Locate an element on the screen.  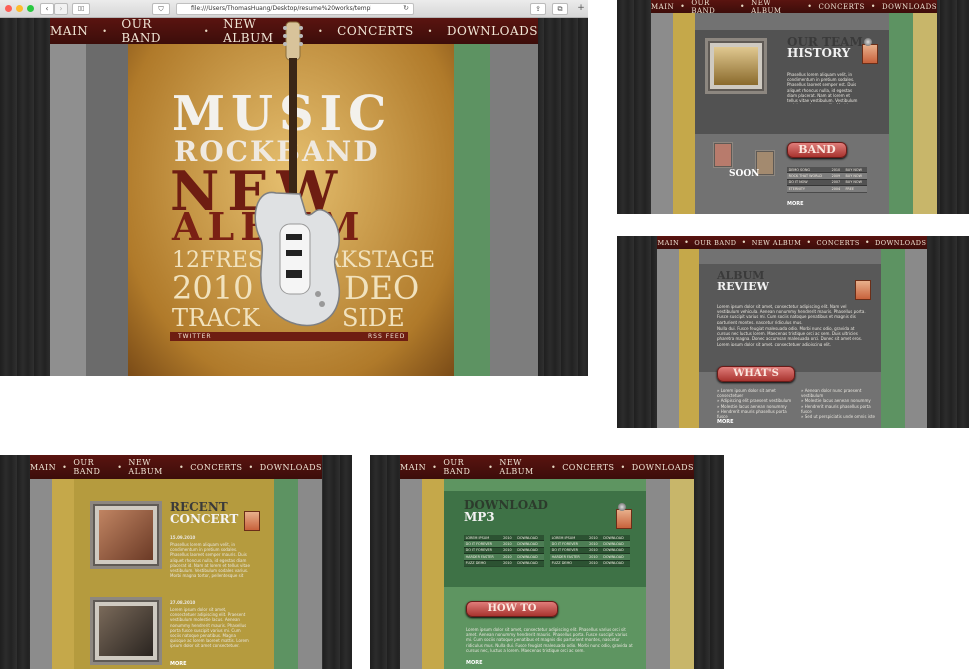
shield-icon: ⛉ is located at coordinates (161, 9).